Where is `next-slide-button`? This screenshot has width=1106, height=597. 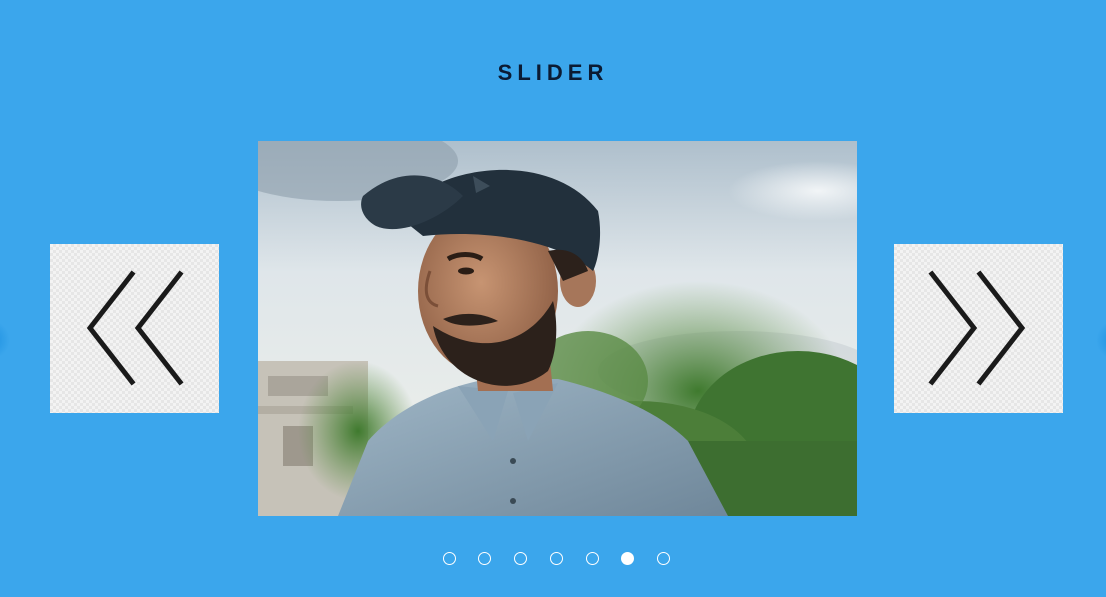
next-slide-button is located at coordinates (978, 328).